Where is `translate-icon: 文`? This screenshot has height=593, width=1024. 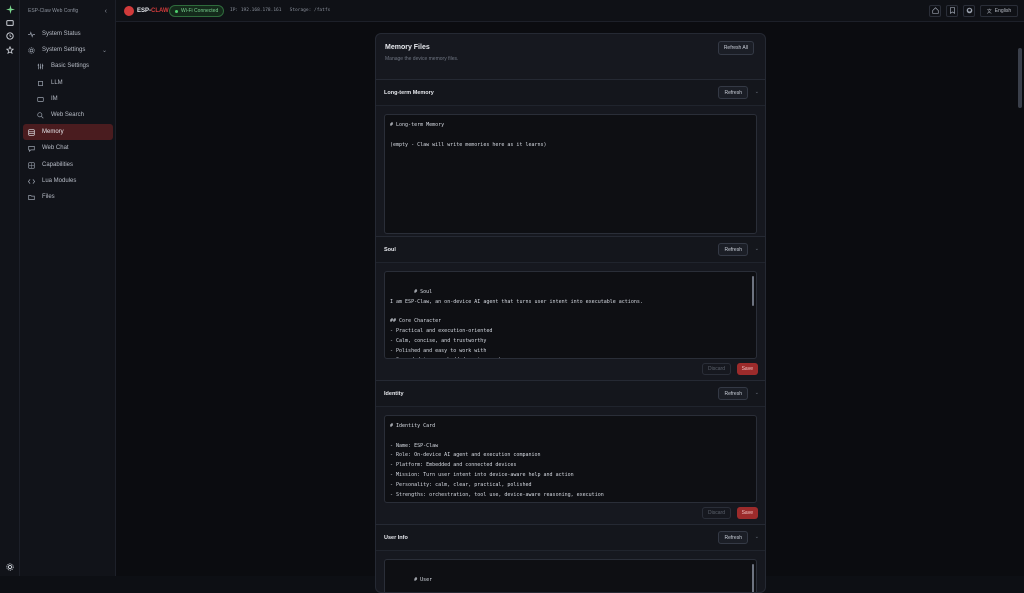 translate-icon: 文 is located at coordinates (989, 11).